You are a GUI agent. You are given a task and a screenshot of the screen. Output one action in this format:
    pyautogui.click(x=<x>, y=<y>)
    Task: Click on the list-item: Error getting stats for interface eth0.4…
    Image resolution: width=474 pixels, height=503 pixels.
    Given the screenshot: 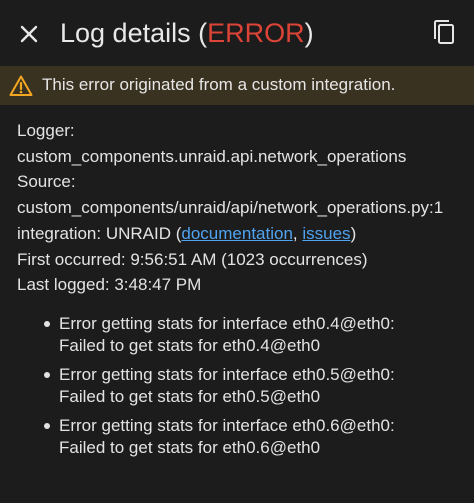 What is the action you would take?
    pyautogui.click(x=237, y=334)
    